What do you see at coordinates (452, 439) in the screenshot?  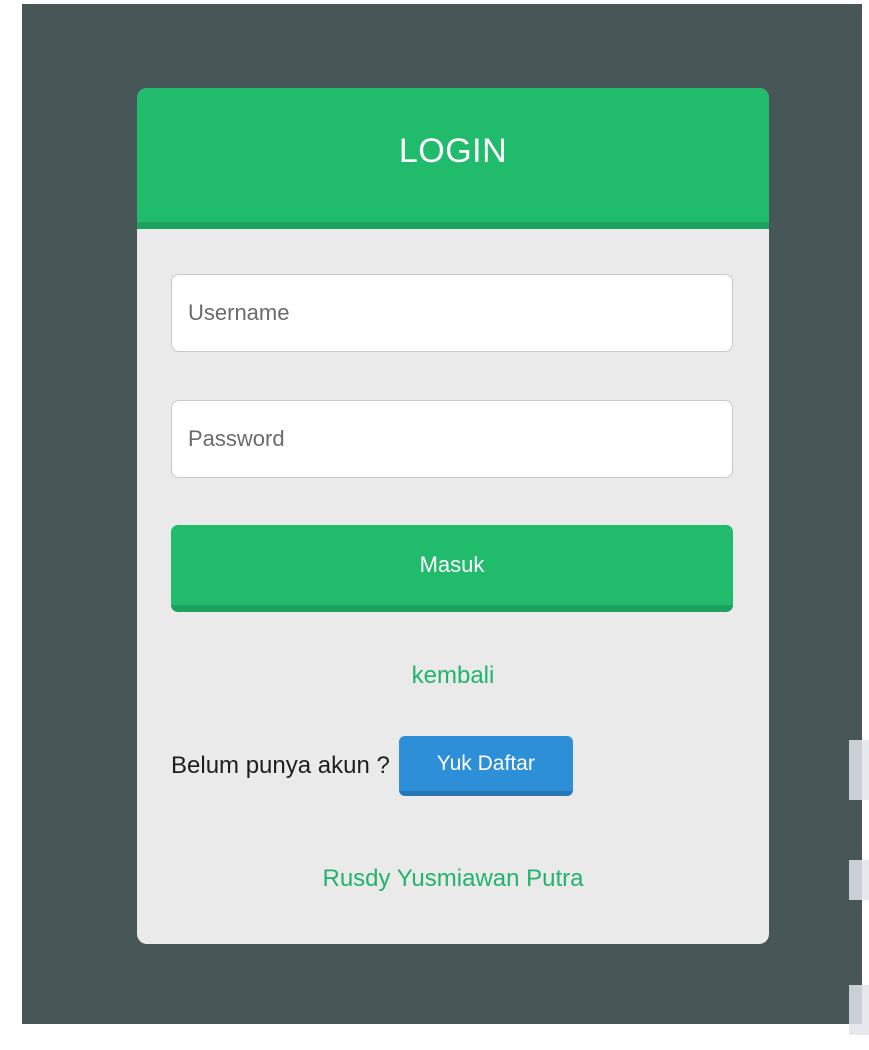 I see `password-input` at bounding box center [452, 439].